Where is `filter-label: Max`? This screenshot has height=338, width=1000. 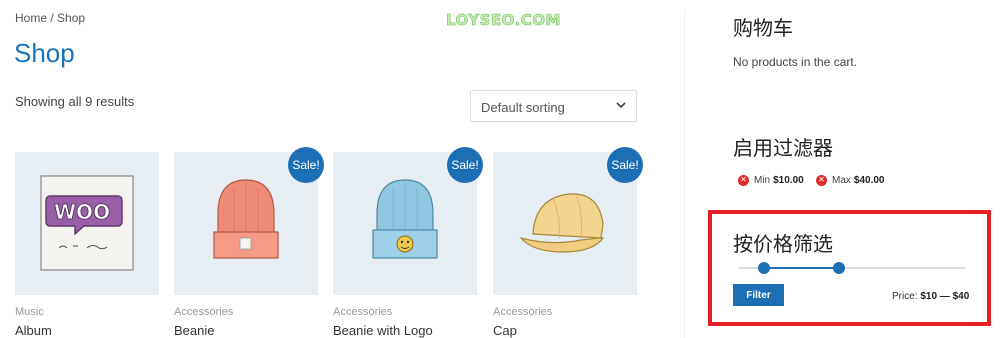
filter-label: Max is located at coordinates (841, 180).